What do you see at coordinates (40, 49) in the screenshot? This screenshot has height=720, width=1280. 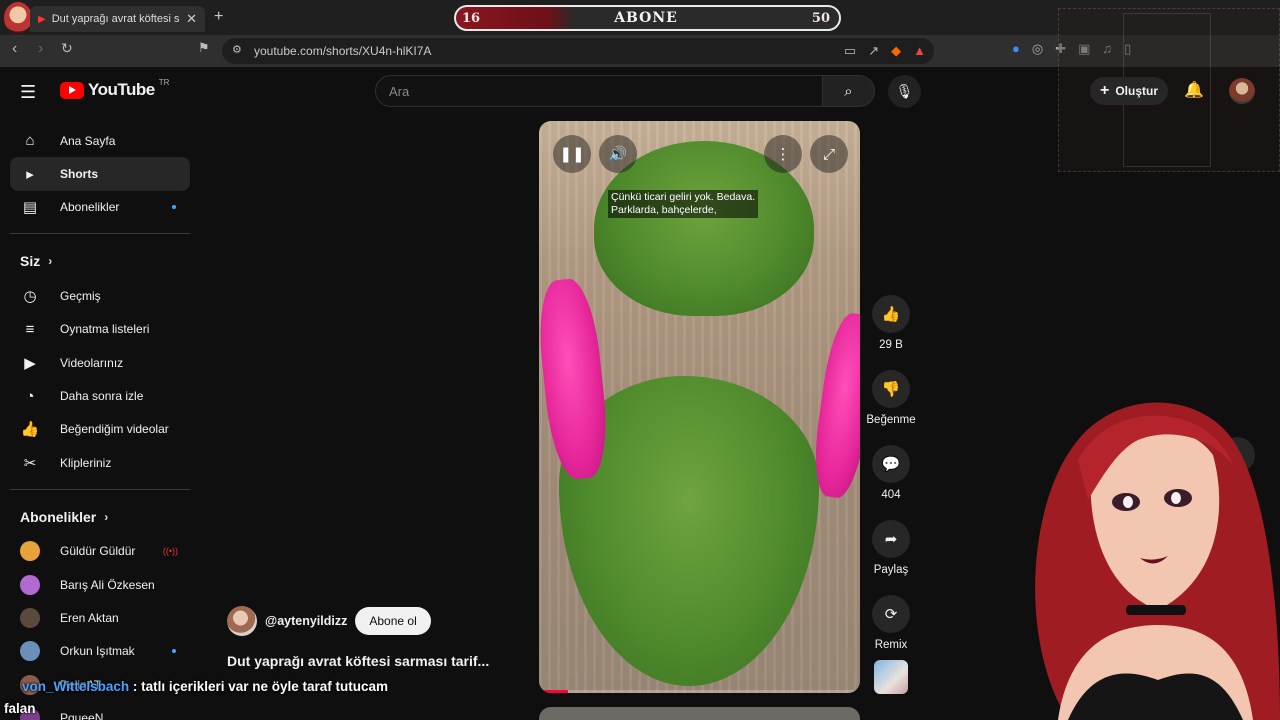 I see `forward-icon: ›` at bounding box center [40, 49].